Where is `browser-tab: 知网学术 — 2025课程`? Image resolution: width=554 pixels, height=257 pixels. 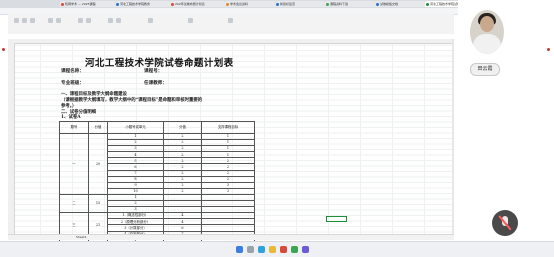 browser-tab: 知网学术 — 2025课程 is located at coordinates (87, 4).